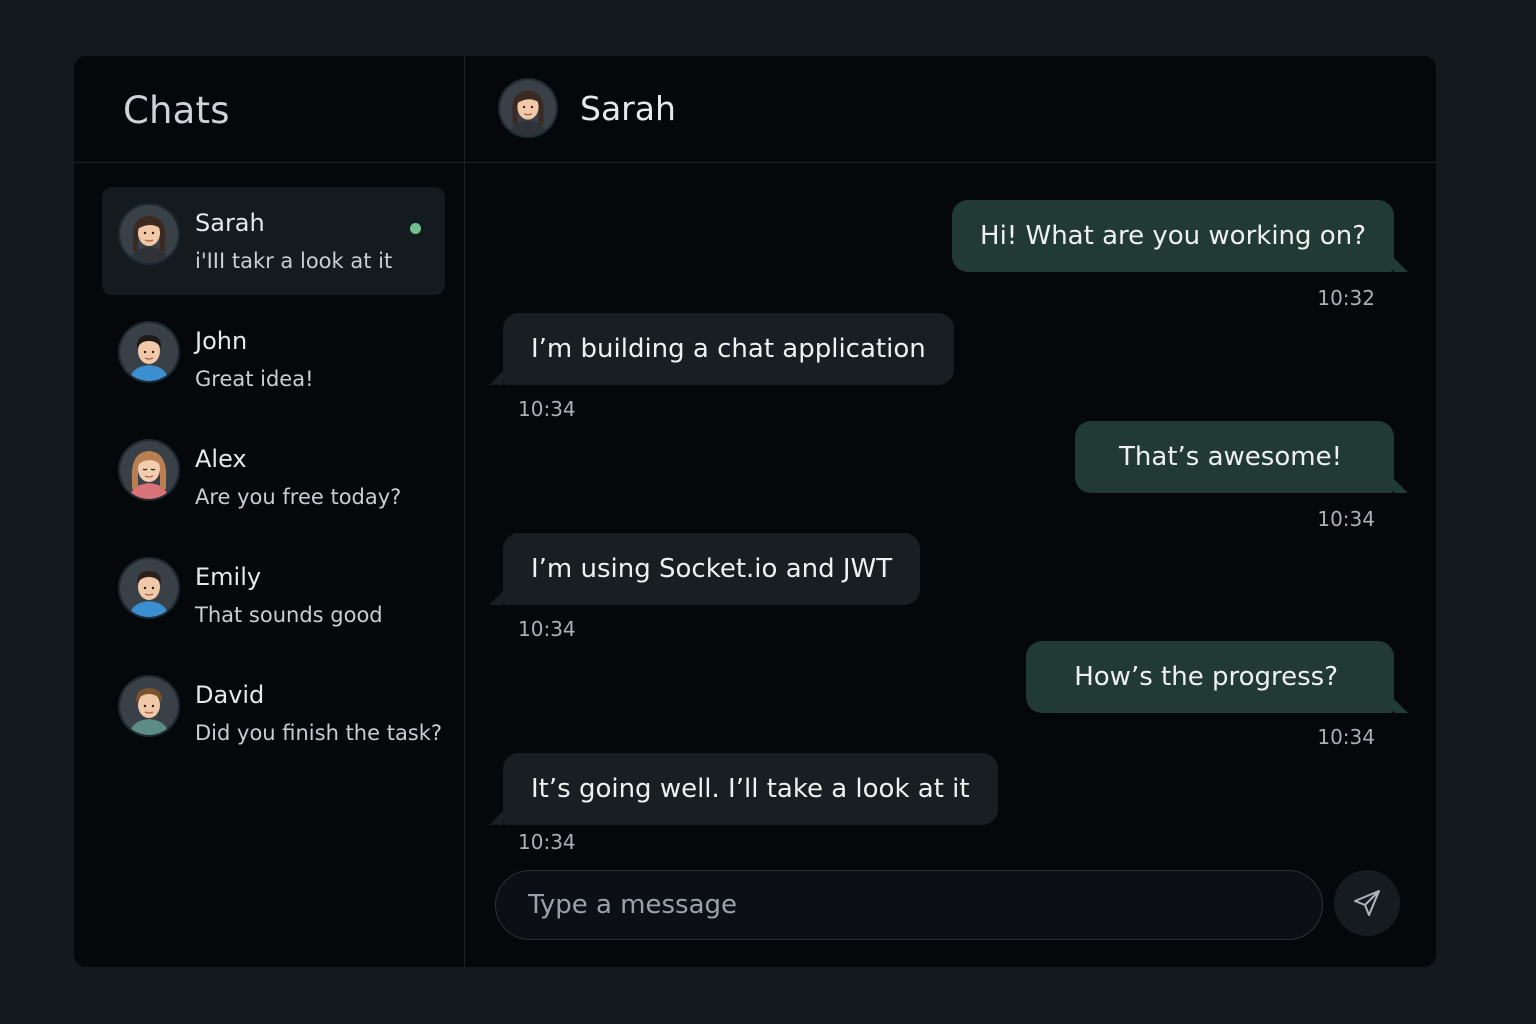  Describe the element at coordinates (415, 228) in the screenshot. I see `online-status-dot` at that location.